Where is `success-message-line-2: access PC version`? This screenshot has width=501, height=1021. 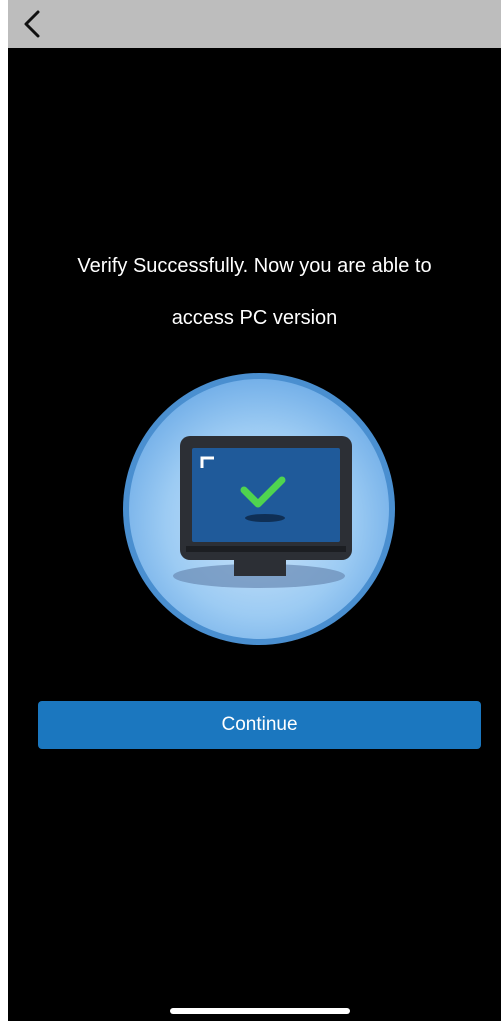 success-message-line-2: access PC version is located at coordinates (254, 318).